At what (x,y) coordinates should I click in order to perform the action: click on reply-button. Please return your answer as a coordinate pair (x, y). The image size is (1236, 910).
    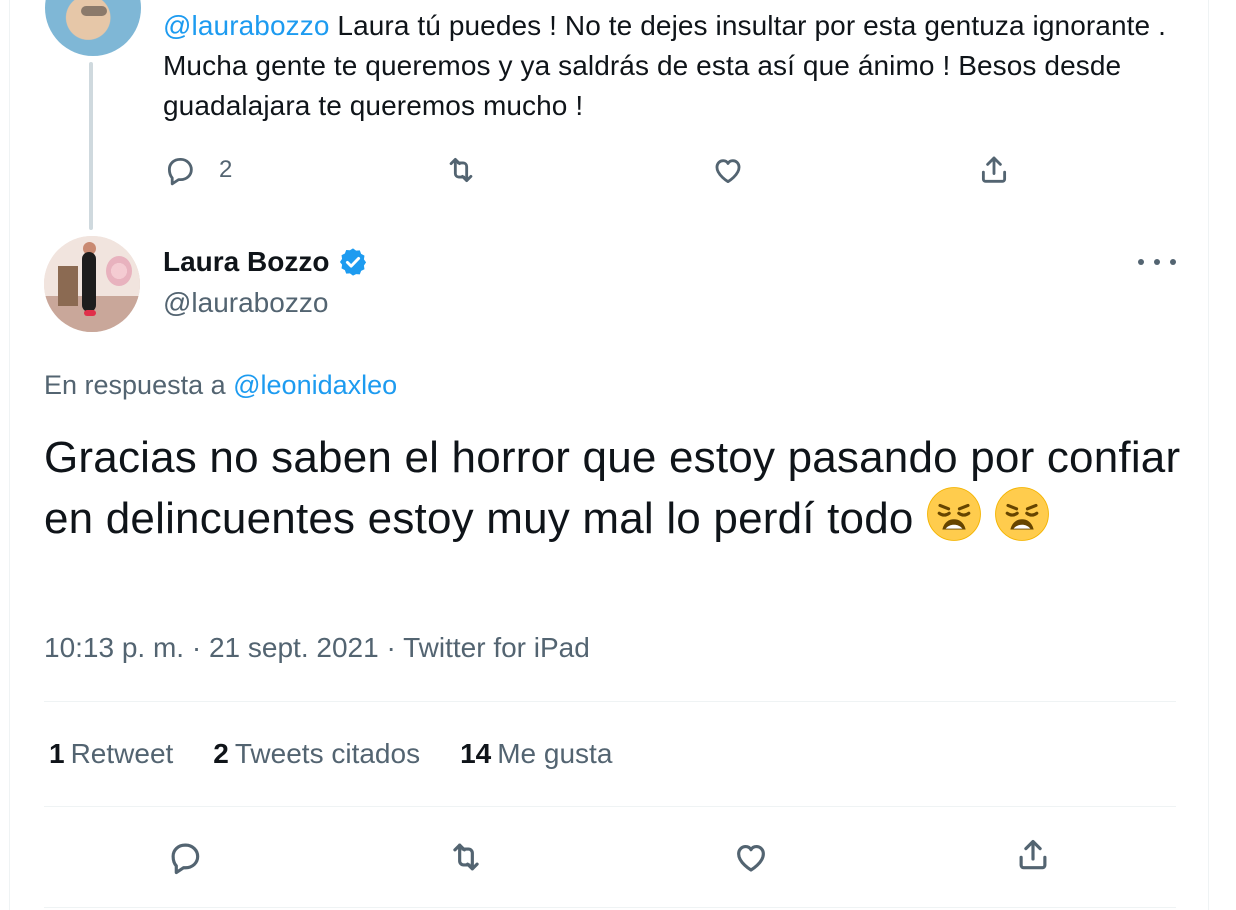
    Looking at the image, I should click on (185, 857).